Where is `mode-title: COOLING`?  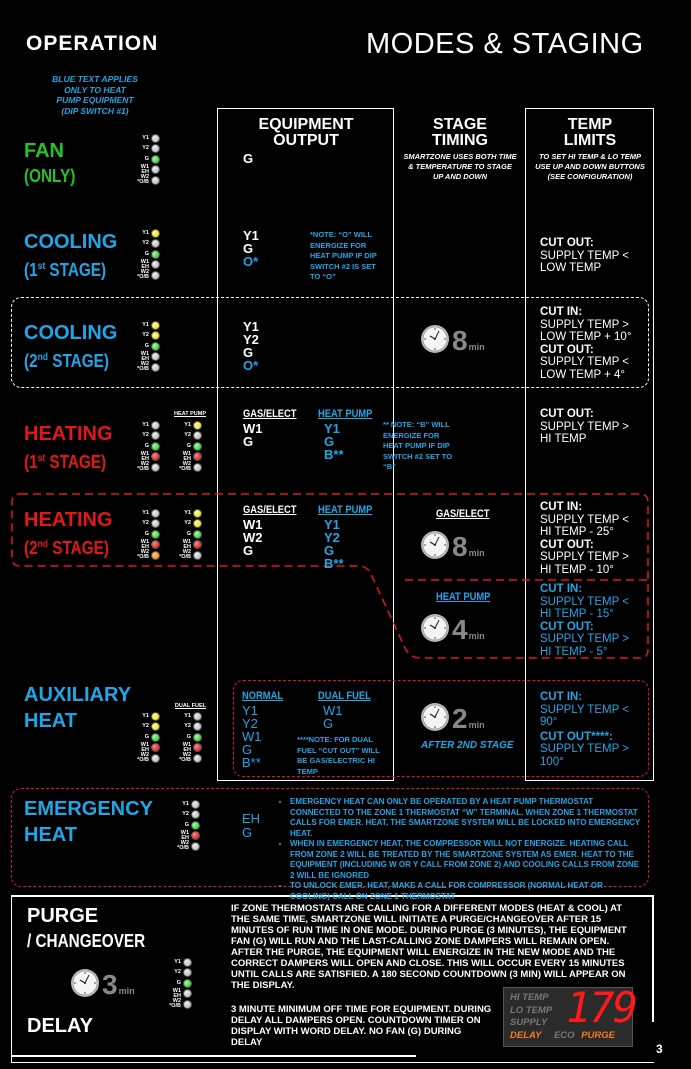
mode-title: COOLING is located at coordinates (71, 333).